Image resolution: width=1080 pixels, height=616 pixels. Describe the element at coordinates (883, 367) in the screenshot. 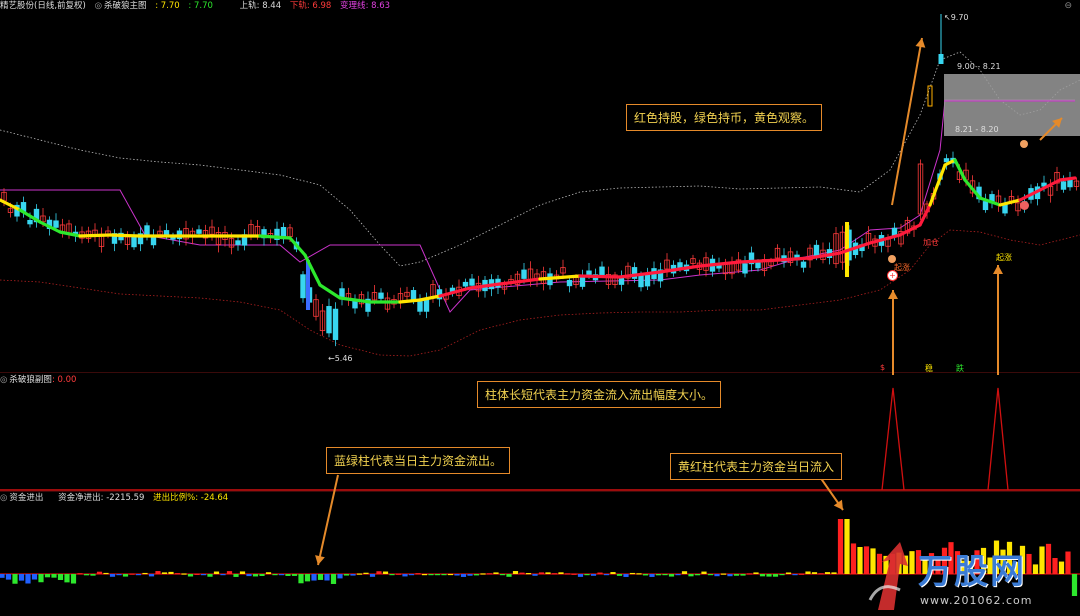

I see `sub-top-mark-1: $` at that location.